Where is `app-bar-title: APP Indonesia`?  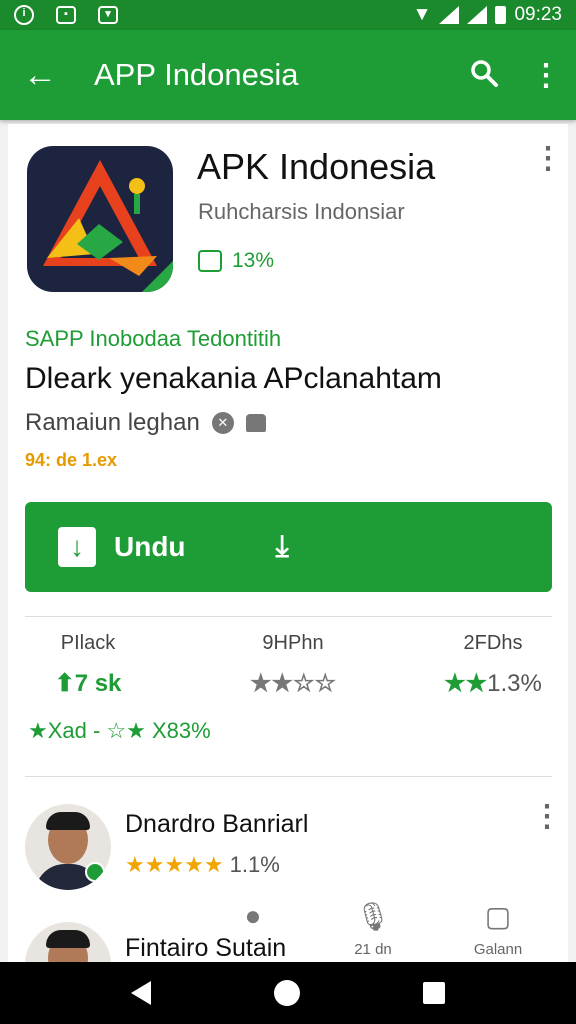 app-bar-title: APP Indonesia is located at coordinates (196, 74).